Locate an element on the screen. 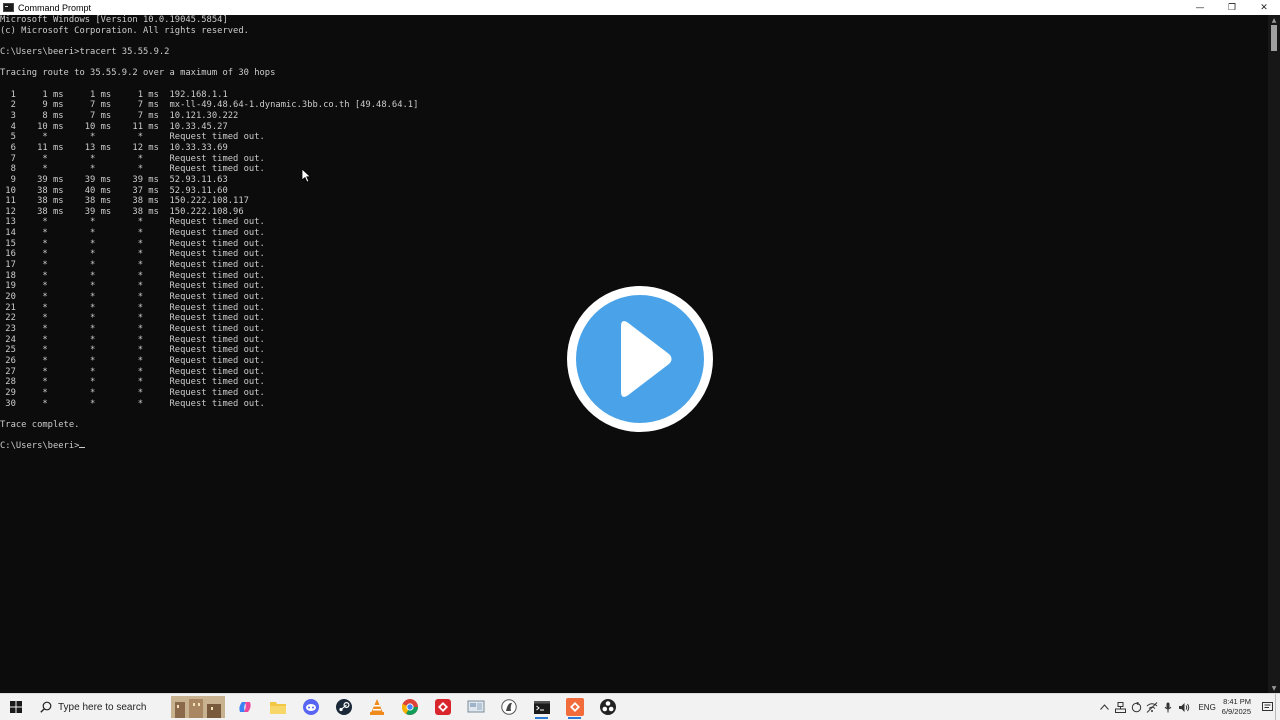 The width and height of the screenshot is (1280, 720). taskbar-app-screen-tool is located at coordinates (475, 707).